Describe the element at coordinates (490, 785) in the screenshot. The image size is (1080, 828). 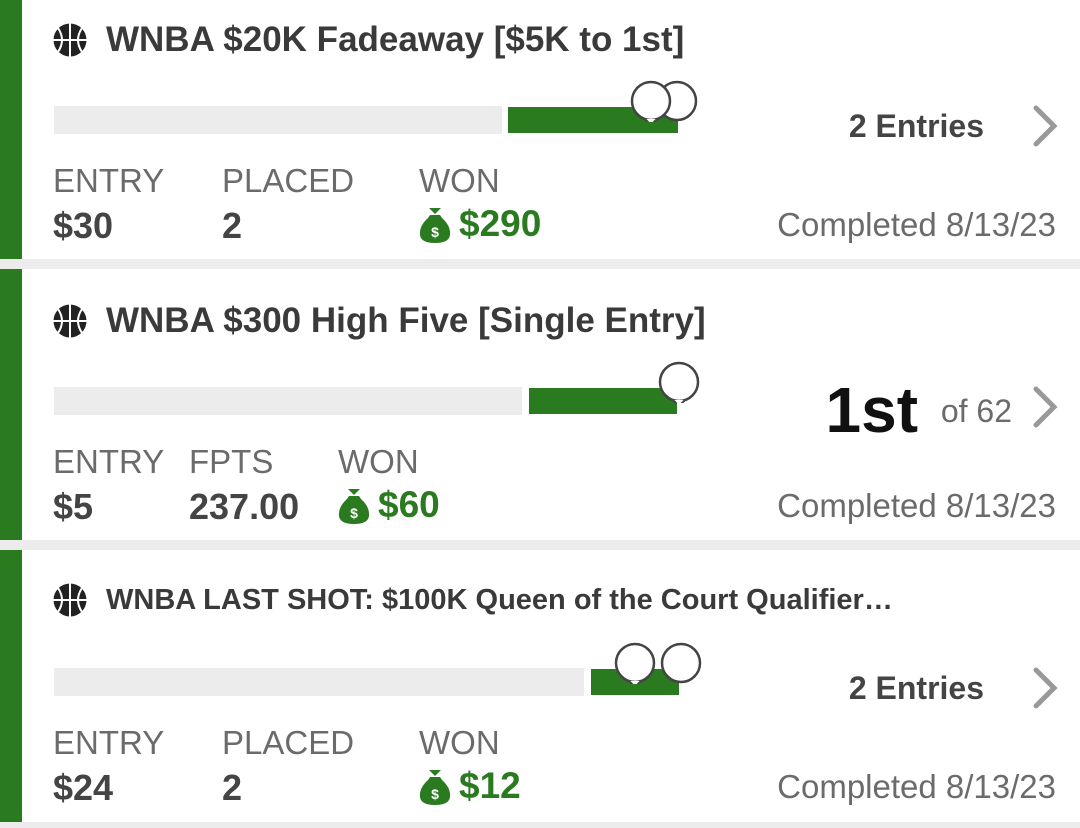
I see `won-amount: $12` at that location.